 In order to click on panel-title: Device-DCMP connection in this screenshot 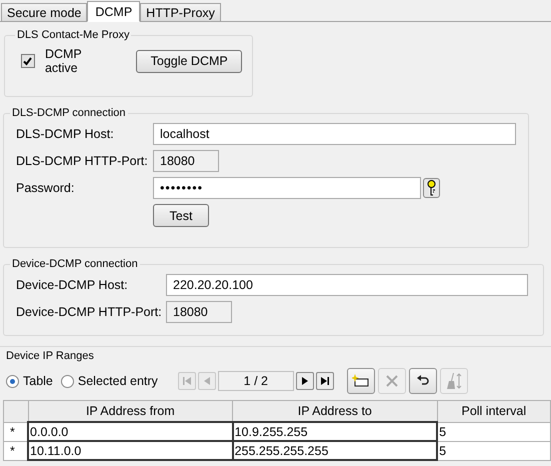, I will do `click(75, 264)`.